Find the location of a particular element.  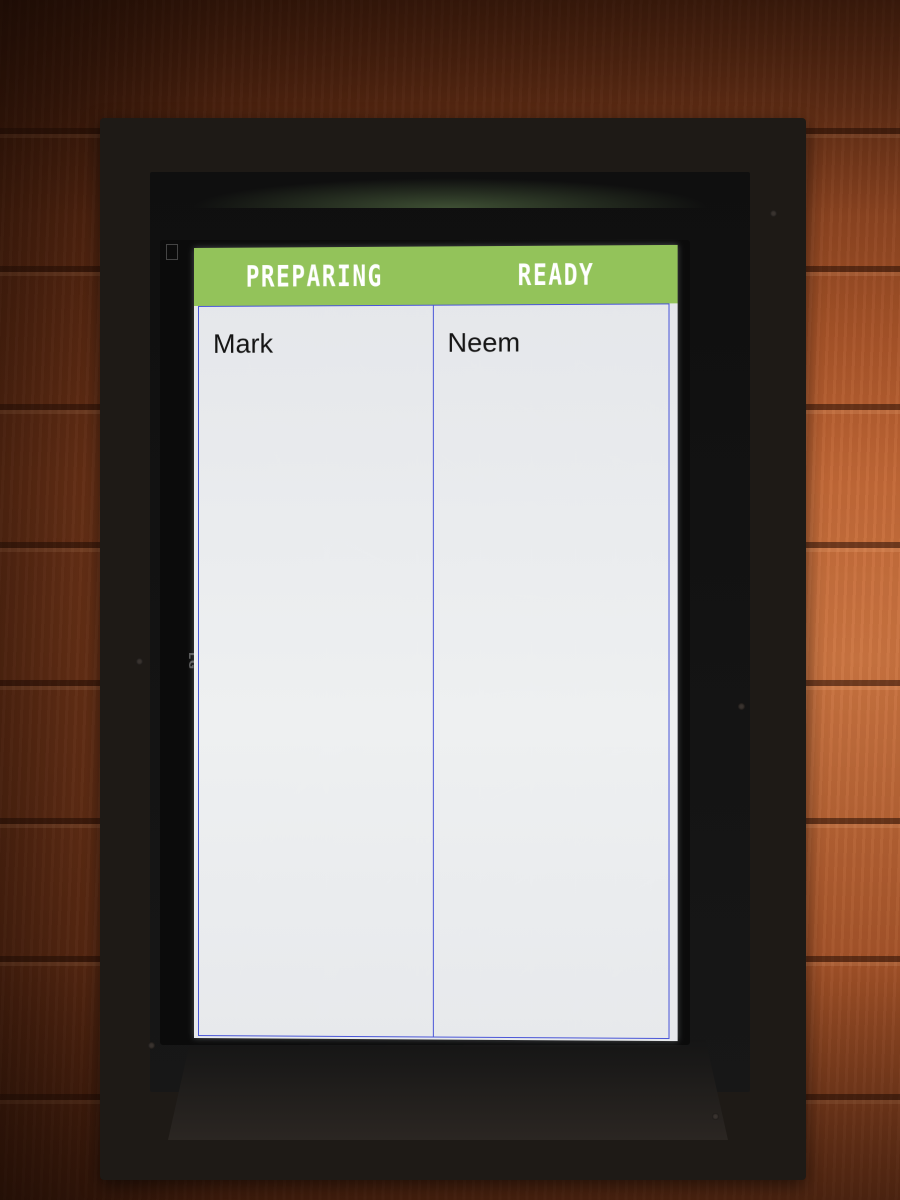

ready-order-name: Neem is located at coordinates (484, 342).